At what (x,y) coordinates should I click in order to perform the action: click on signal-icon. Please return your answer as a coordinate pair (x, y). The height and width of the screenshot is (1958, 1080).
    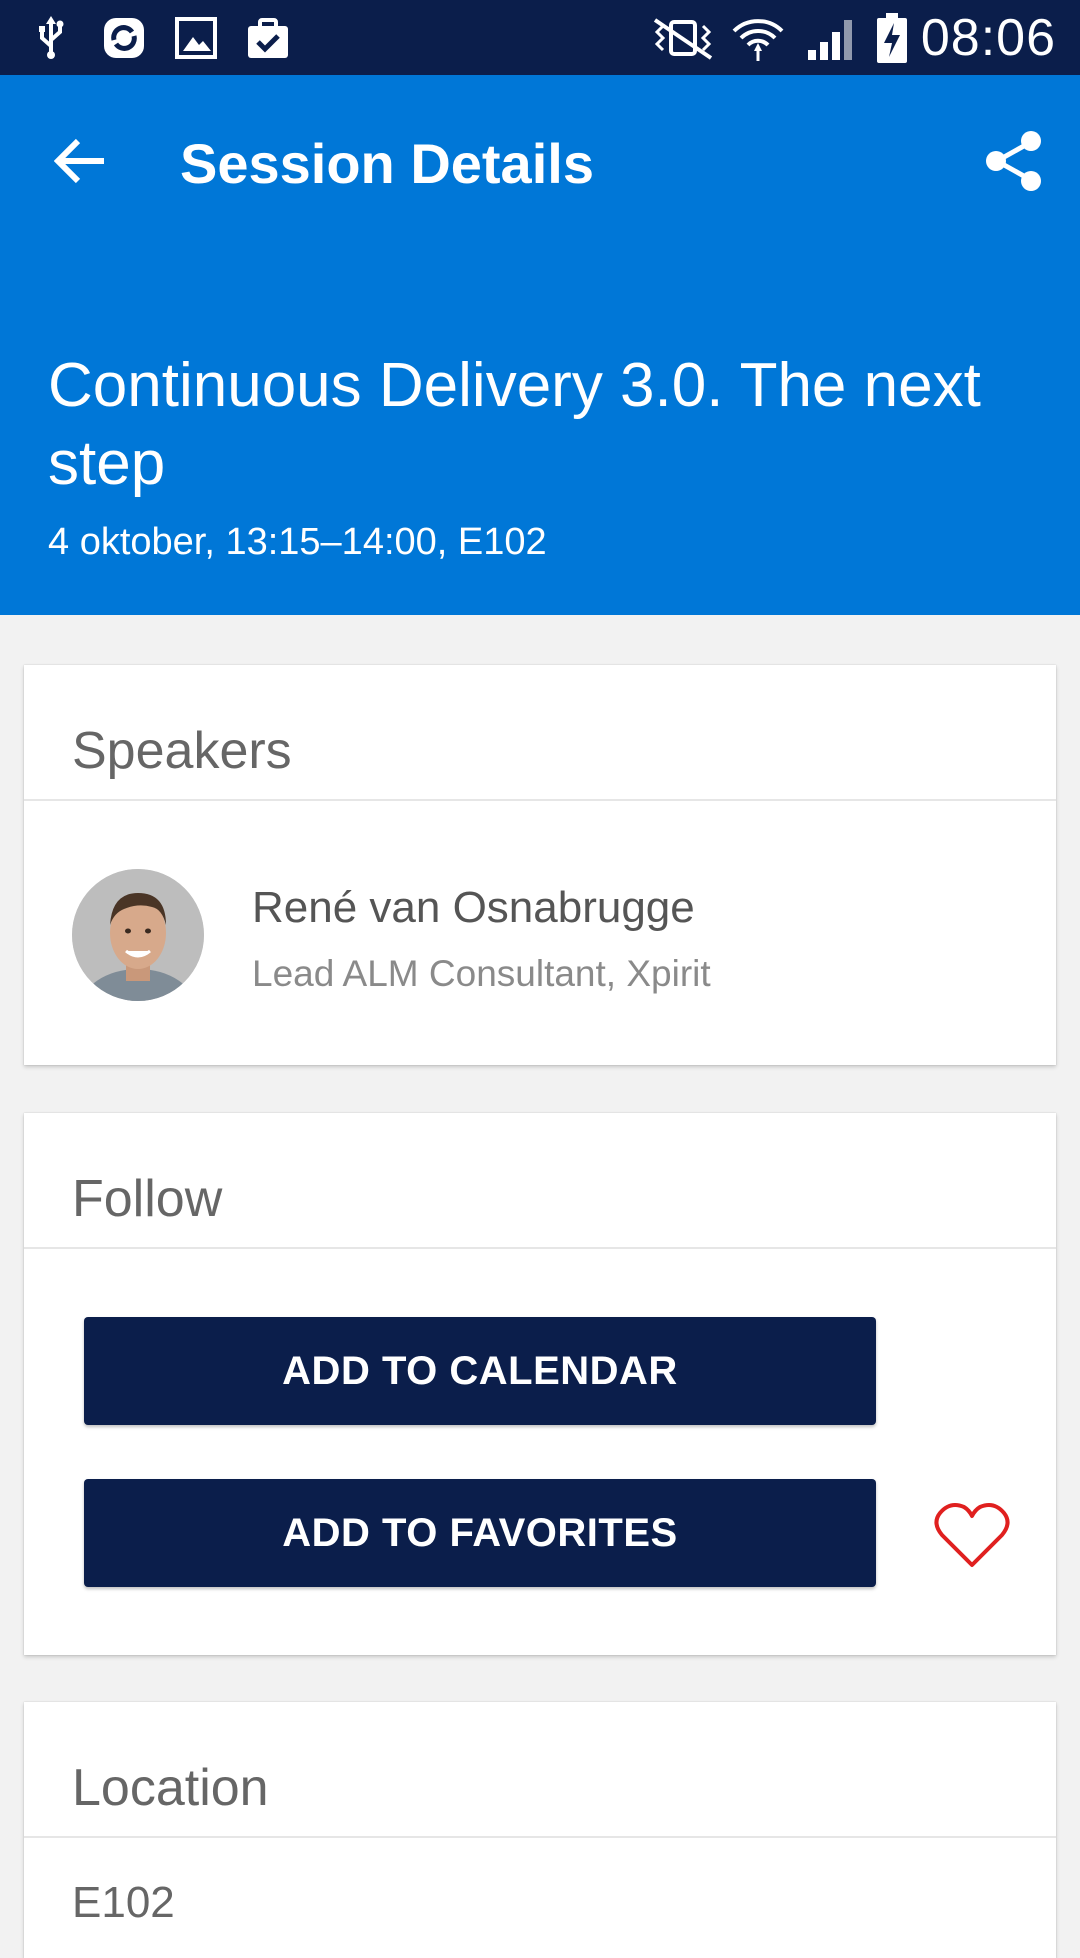
    Looking at the image, I should click on (831, 38).